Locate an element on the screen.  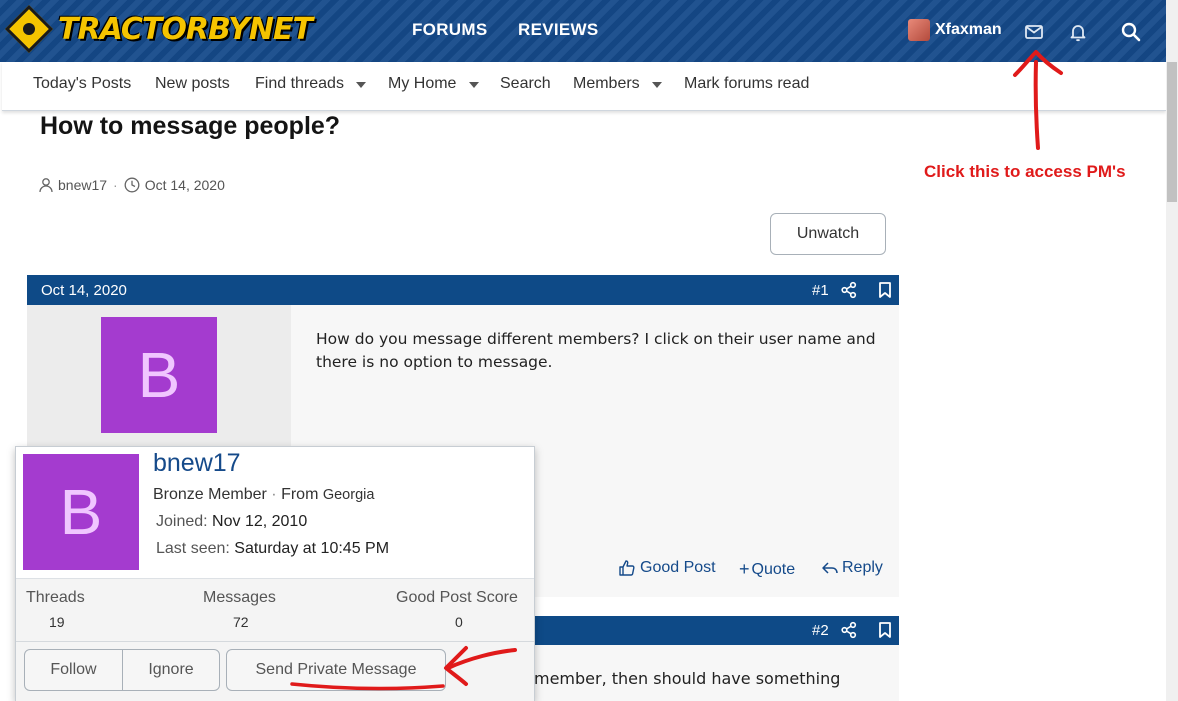
site-logo: TRACTORBYNET is located at coordinates (158, 29).